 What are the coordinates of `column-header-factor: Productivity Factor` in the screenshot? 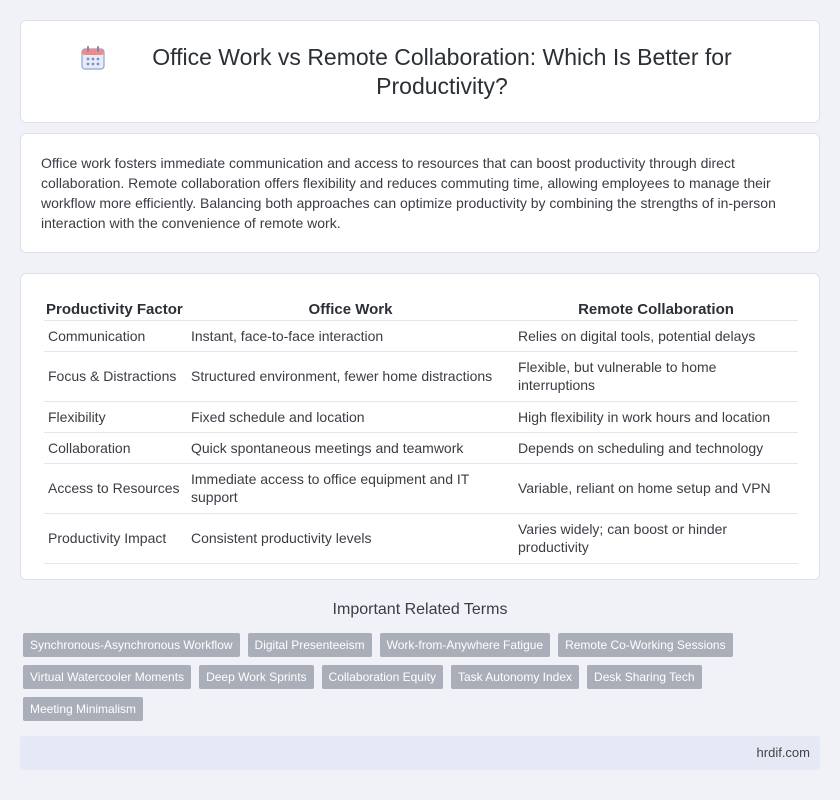 It's located at (115, 307).